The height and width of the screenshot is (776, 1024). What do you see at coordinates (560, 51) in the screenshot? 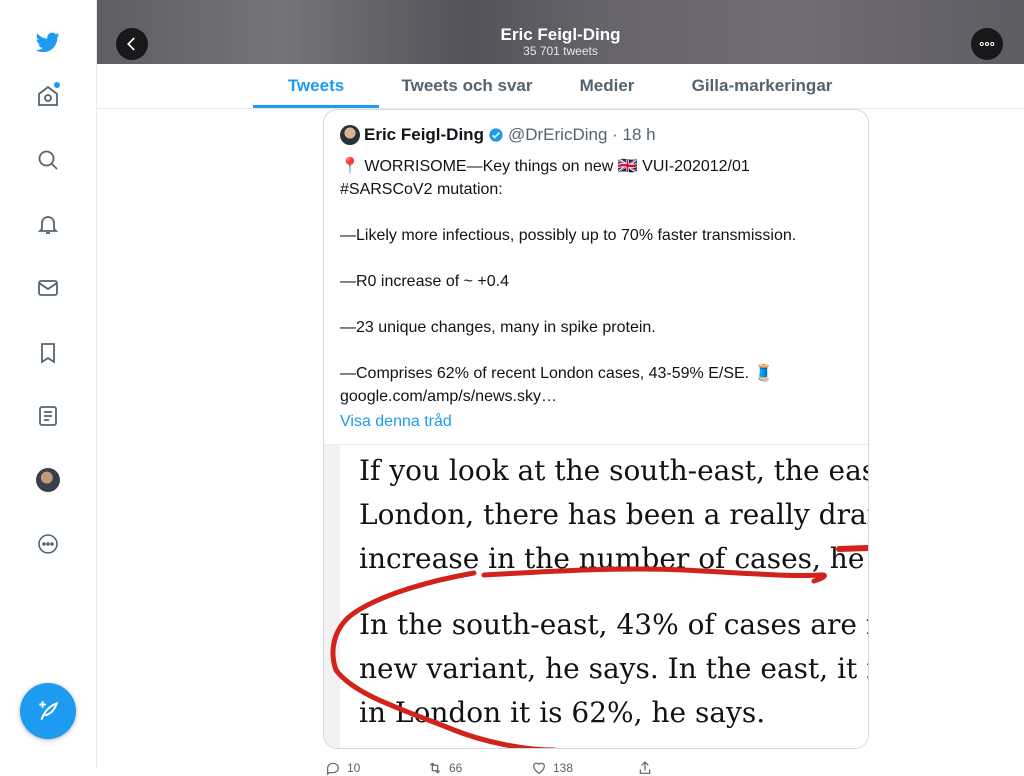
I see `tweet-count: 35 701 tweets` at bounding box center [560, 51].